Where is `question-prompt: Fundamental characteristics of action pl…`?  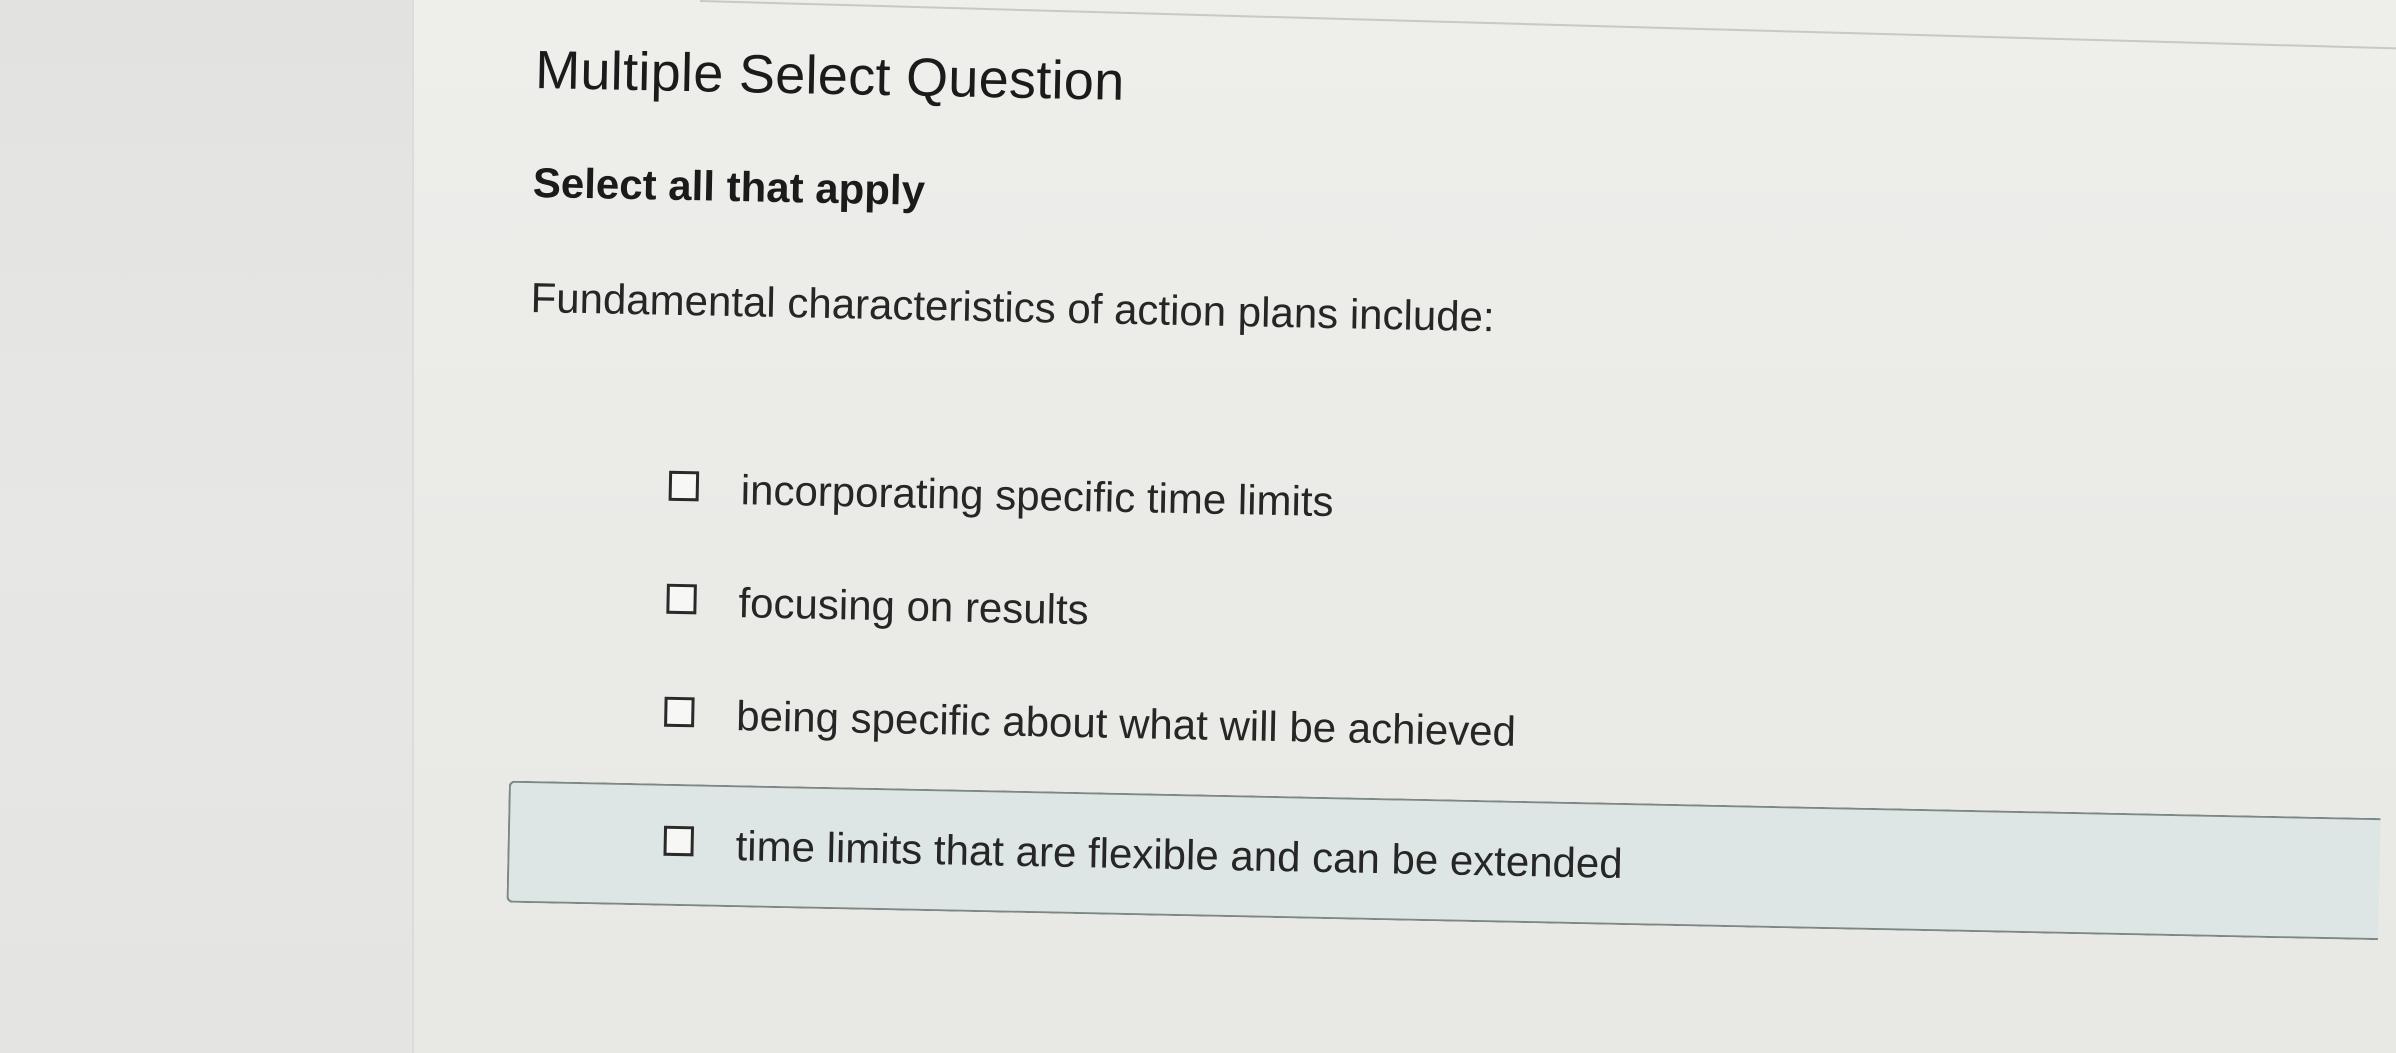 question-prompt: Fundamental characteristics of action pl… is located at coordinates (1013, 307).